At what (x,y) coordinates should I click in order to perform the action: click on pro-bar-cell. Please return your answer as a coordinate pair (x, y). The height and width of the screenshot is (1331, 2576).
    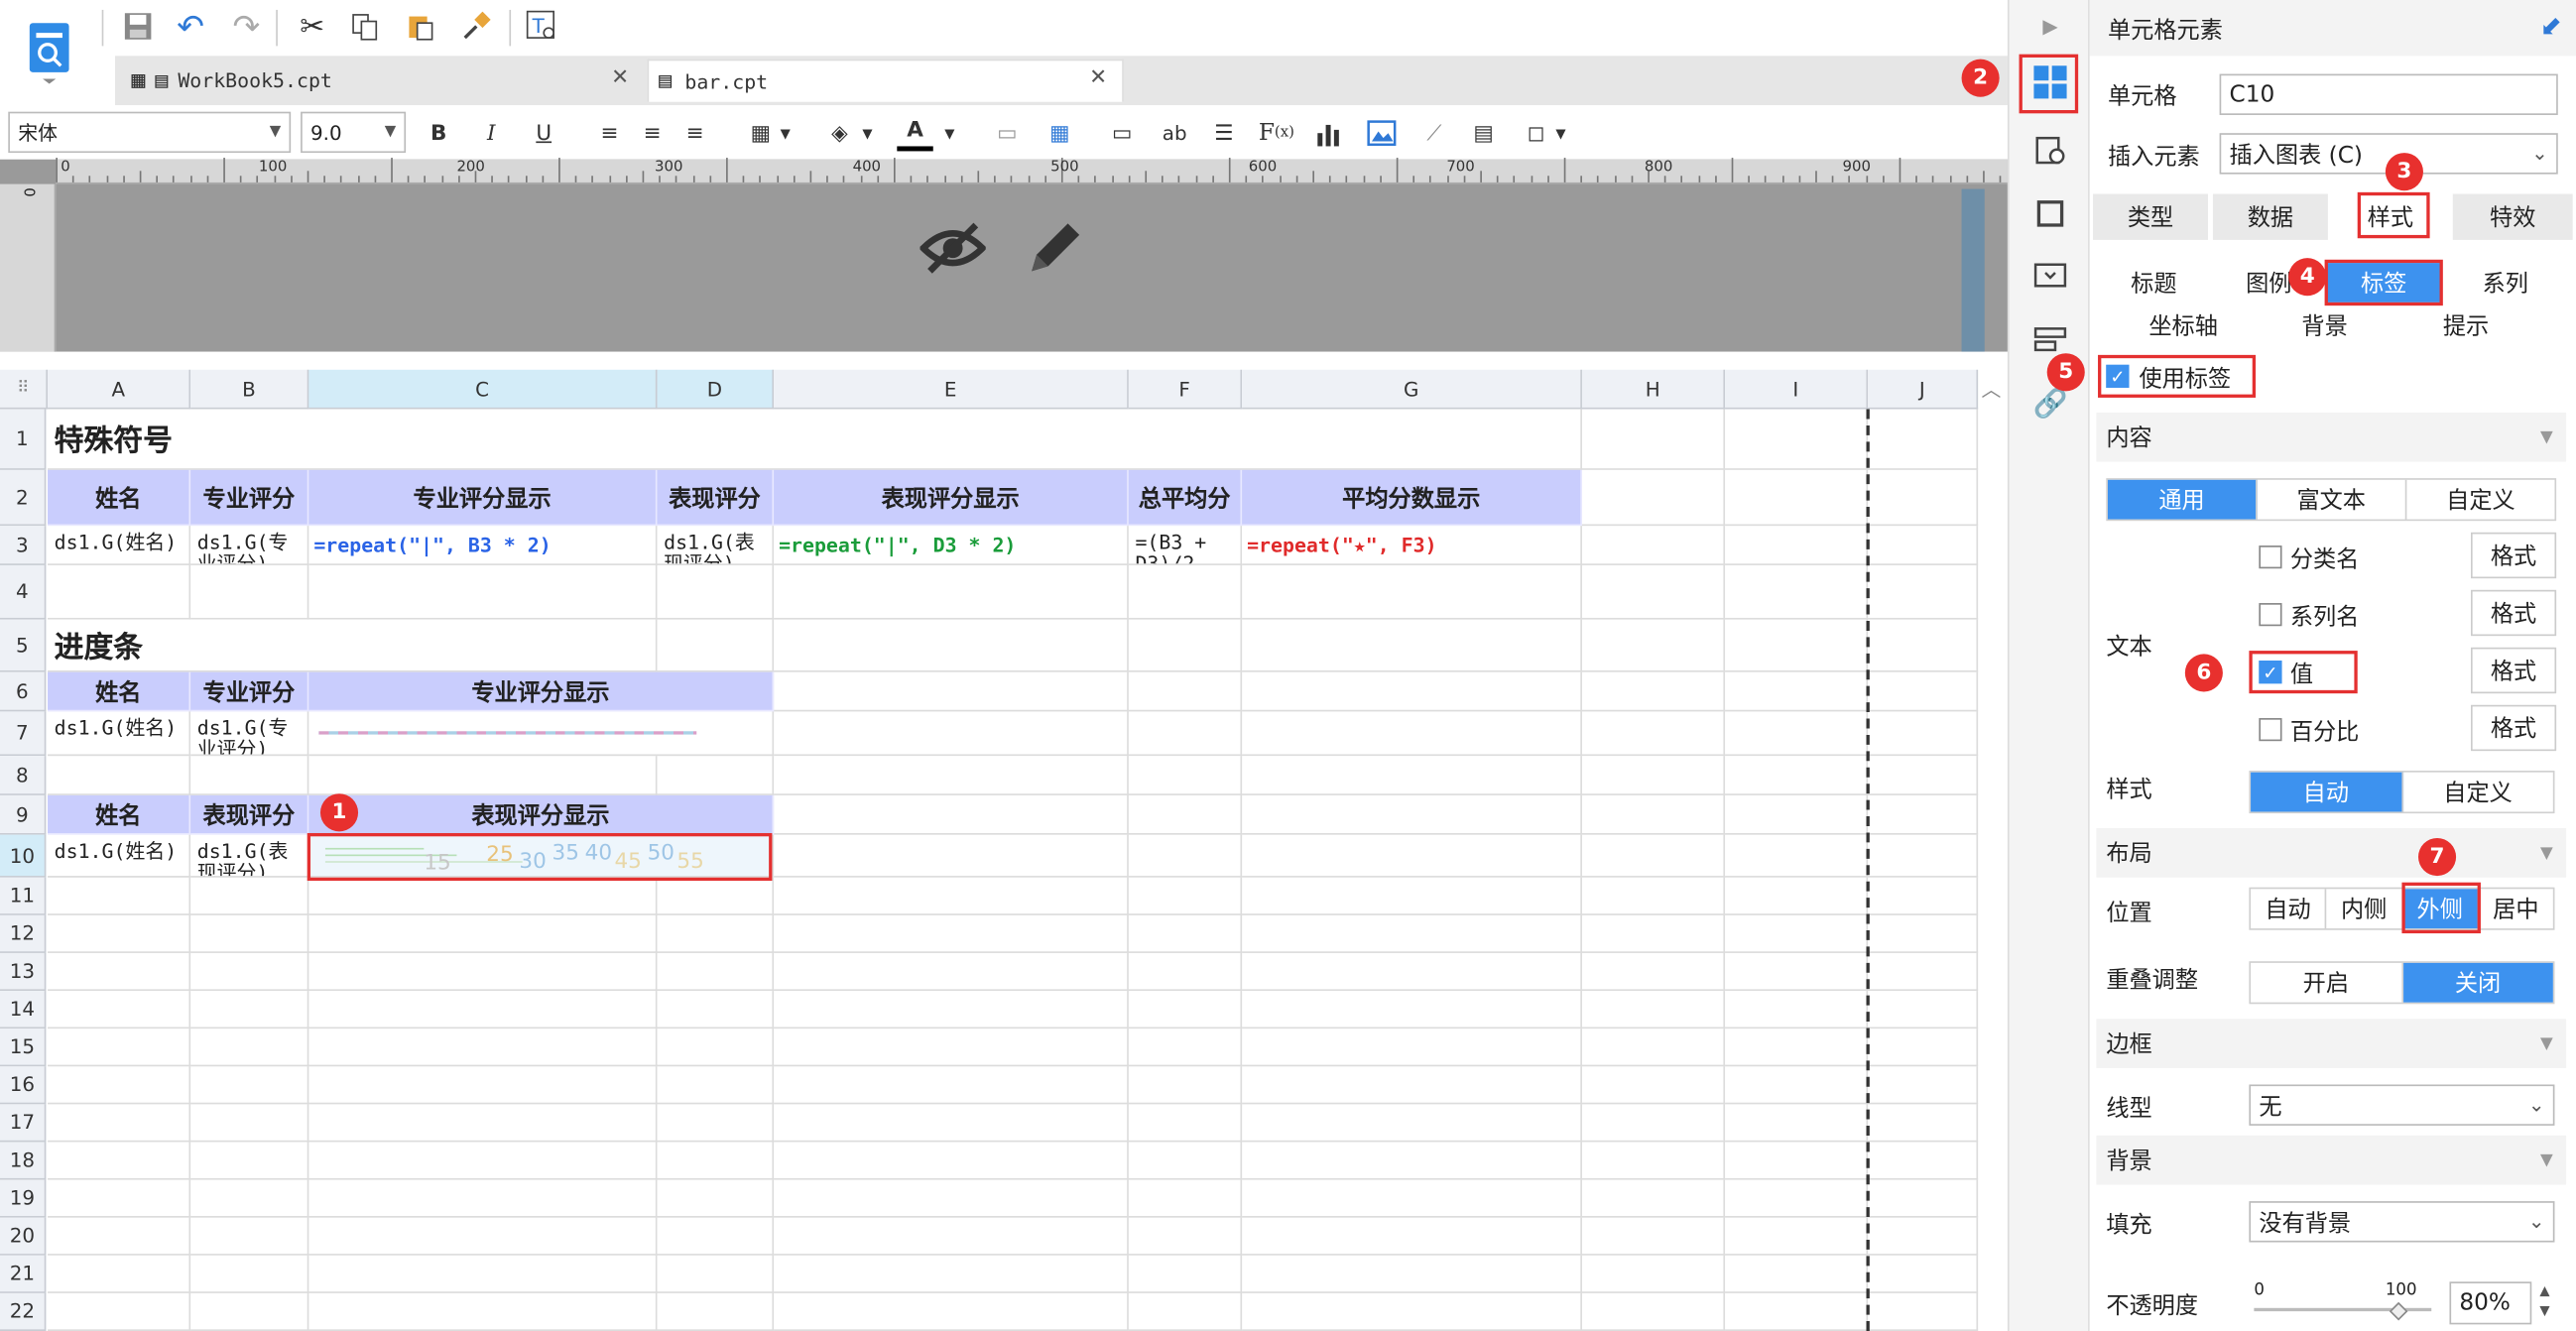
    Looking at the image, I should click on (541, 734).